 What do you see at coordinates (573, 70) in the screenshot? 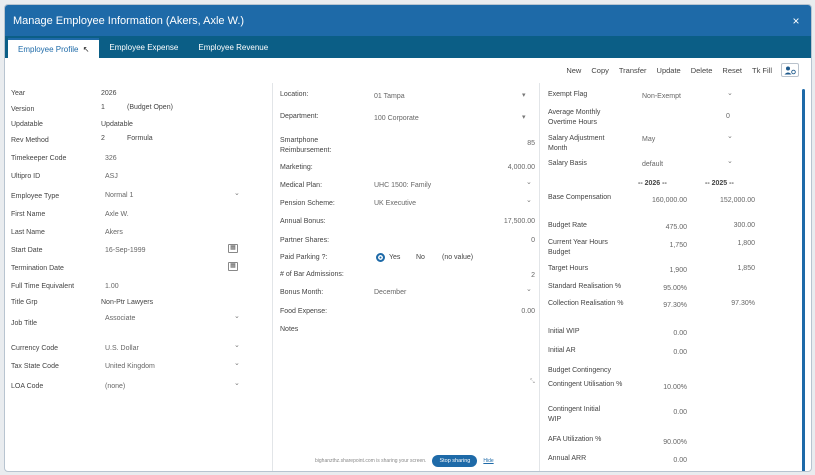
I see `new-button: New` at bounding box center [573, 70].